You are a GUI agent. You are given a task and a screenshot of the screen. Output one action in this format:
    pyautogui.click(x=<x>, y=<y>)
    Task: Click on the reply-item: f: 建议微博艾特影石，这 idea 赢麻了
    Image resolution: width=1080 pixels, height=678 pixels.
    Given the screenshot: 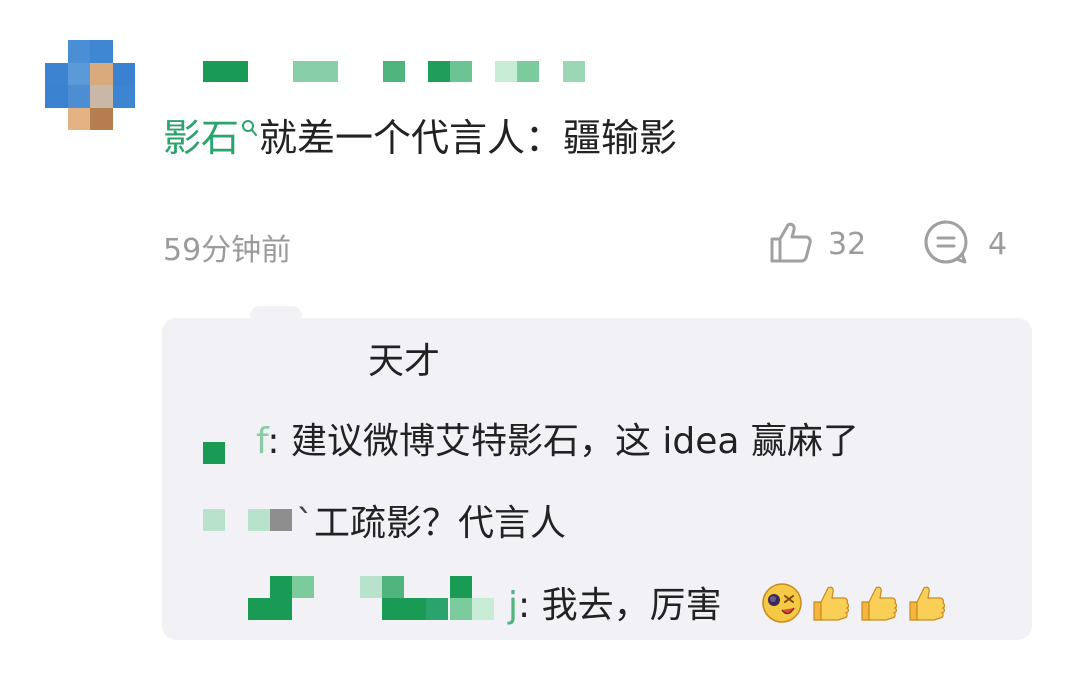 What is the action you would take?
    pyautogui.click(x=557, y=442)
    